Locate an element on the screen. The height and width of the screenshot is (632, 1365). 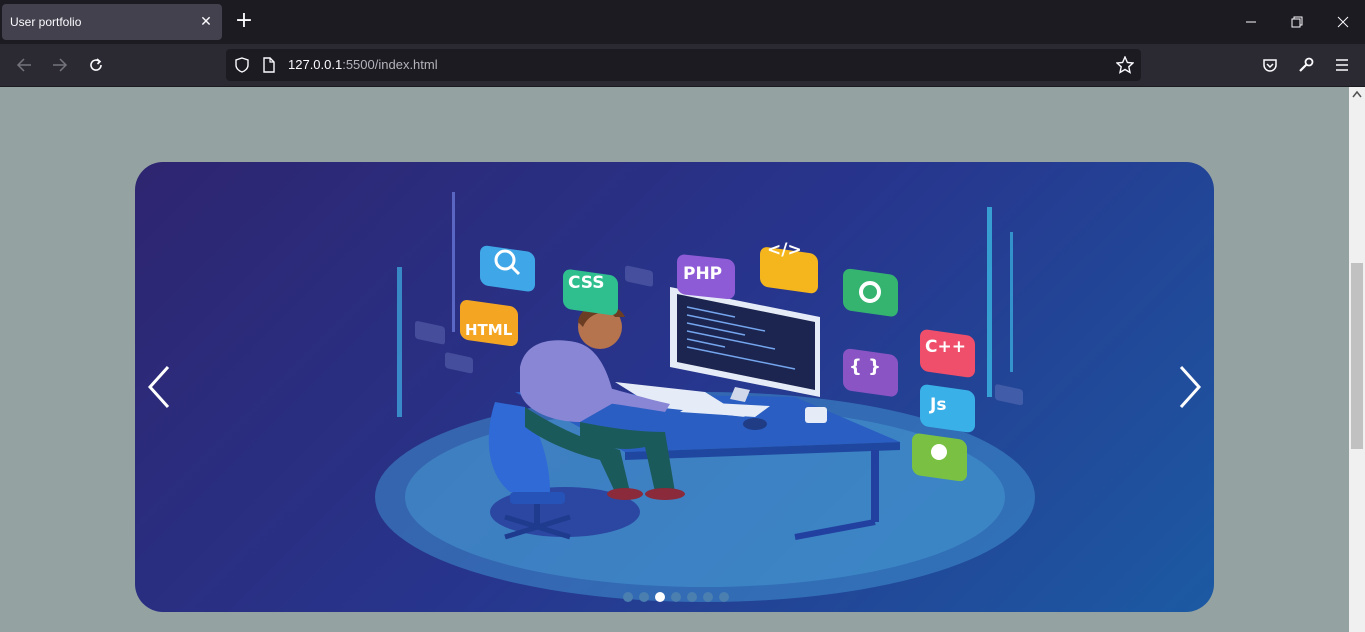
lightbulb-badge is located at coordinates (939, 457).